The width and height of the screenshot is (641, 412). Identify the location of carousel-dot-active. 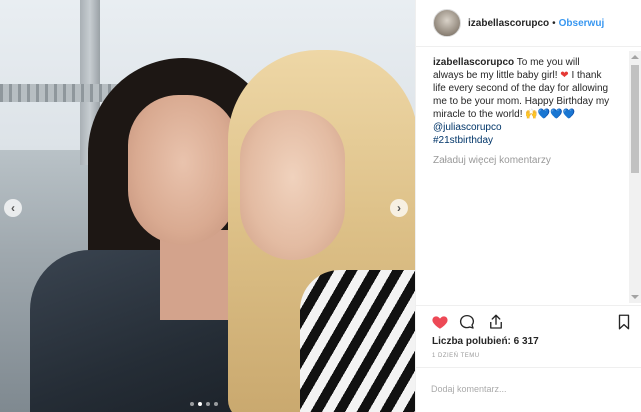
(200, 404).